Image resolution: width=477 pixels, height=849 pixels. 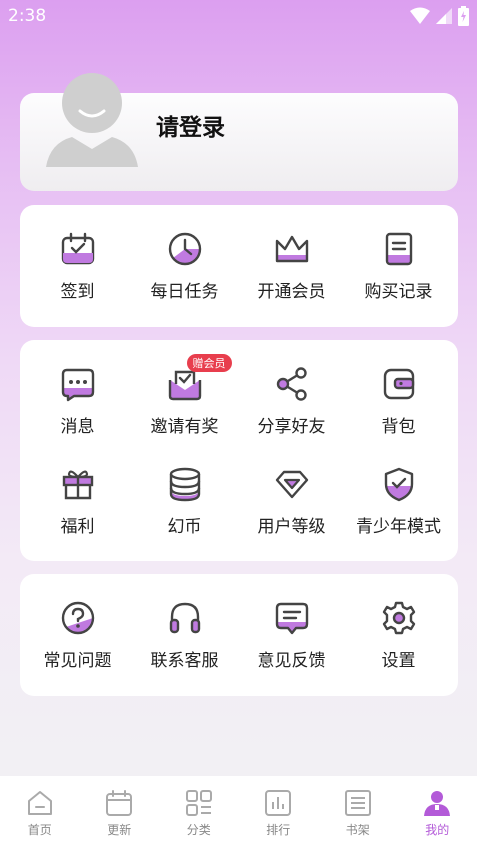 I want to click on welfare-button: 福利, so click(x=77, y=500).